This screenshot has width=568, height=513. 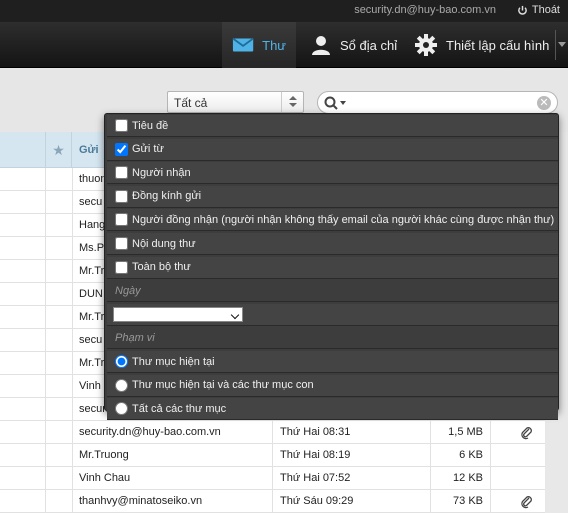 I want to click on tab-settings-label: Thiết lập cấu hình, so click(x=498, y=45).